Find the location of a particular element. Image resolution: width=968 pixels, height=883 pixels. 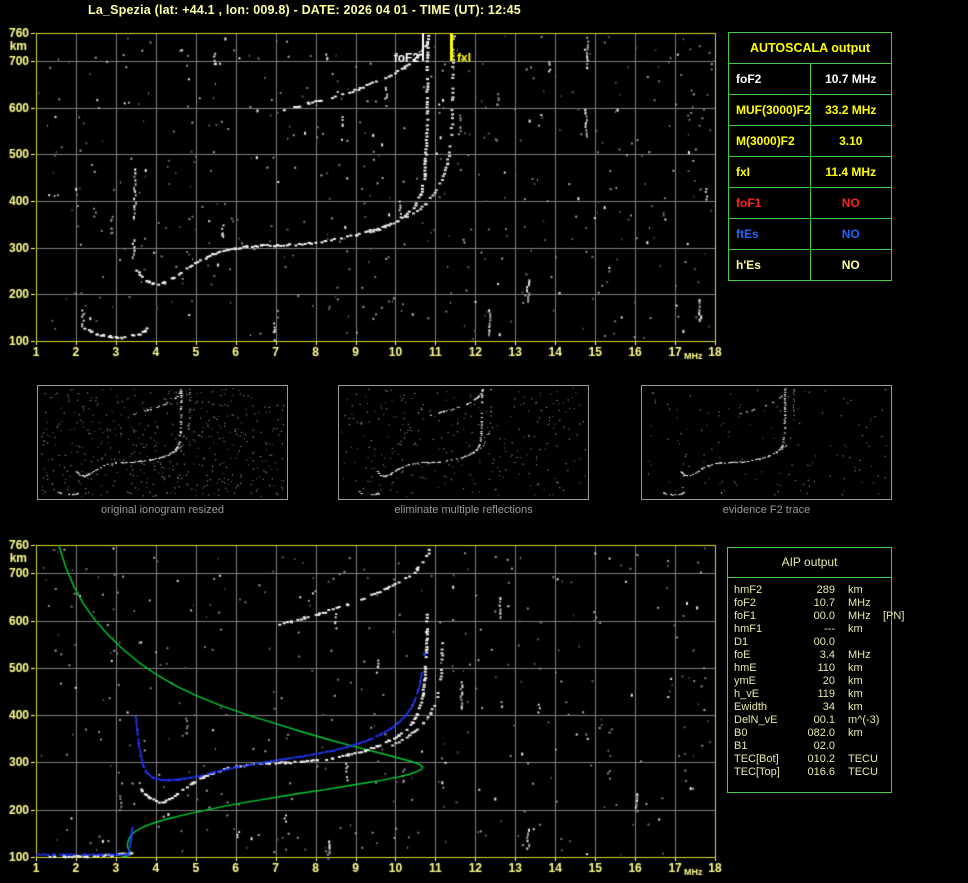

param-value: 119 is located at coordinates (826, 694).